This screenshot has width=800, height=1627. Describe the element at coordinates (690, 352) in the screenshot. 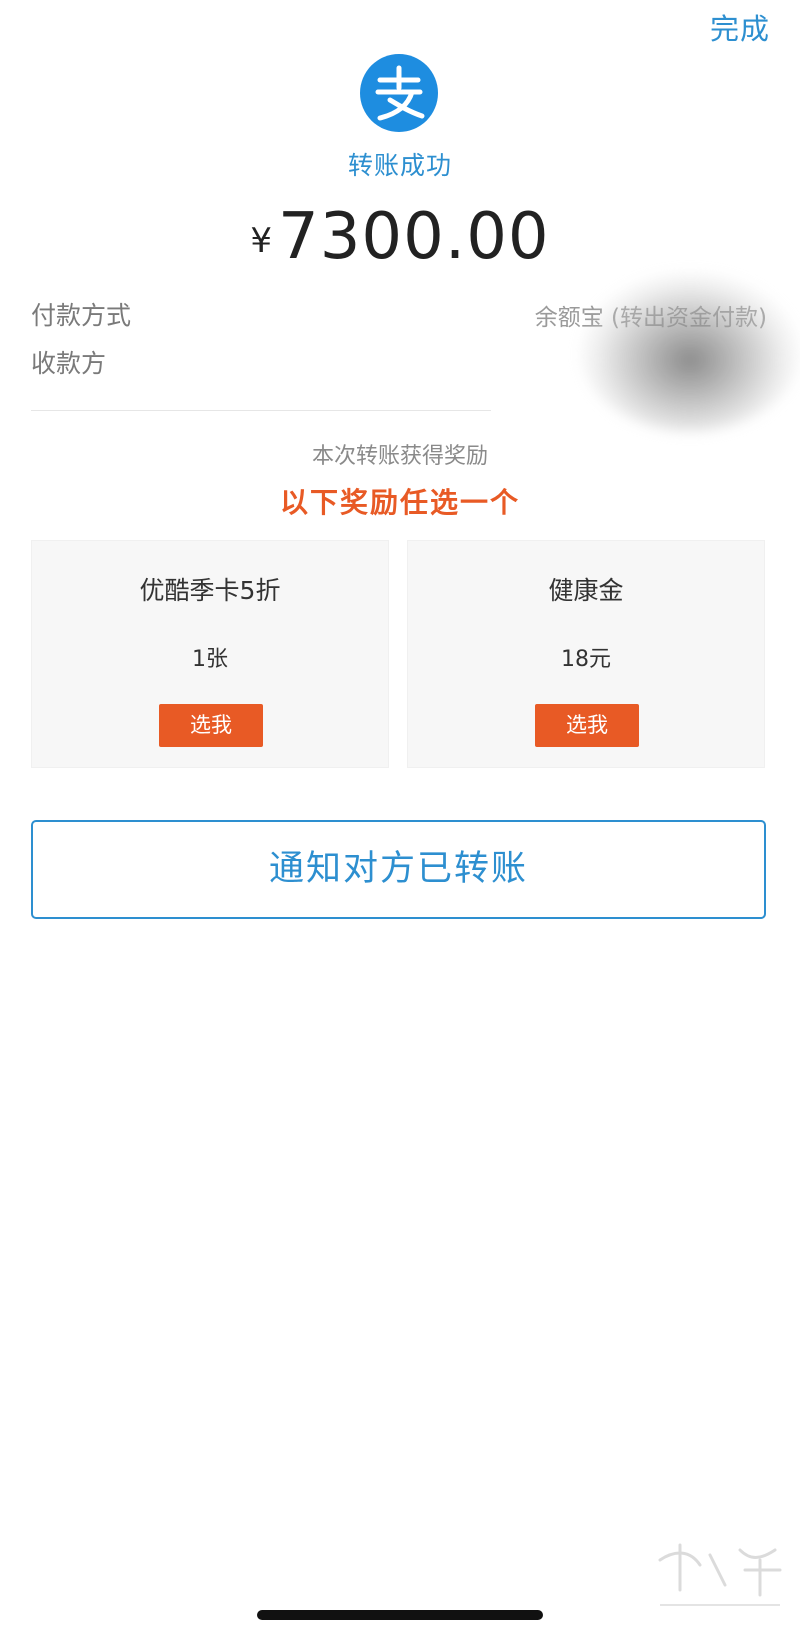

I see `redaction-blur` at that location.